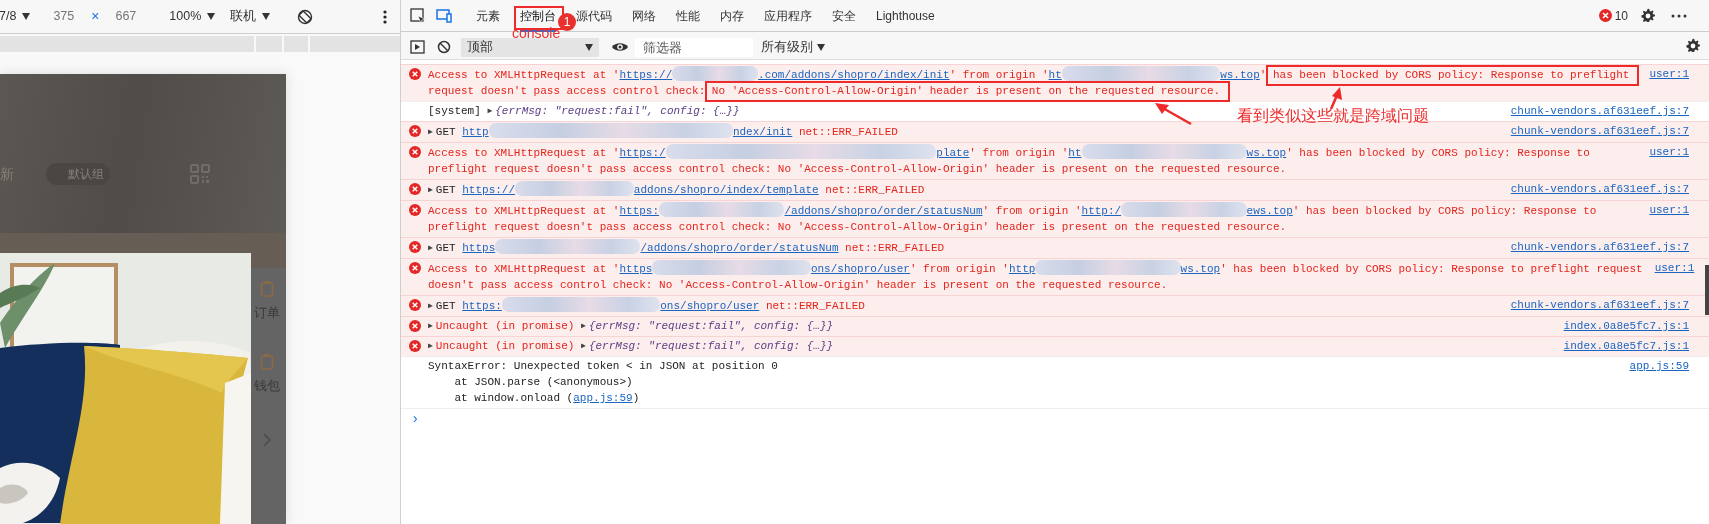  I want to click on url-link: ews.top, so click(1269, 211).